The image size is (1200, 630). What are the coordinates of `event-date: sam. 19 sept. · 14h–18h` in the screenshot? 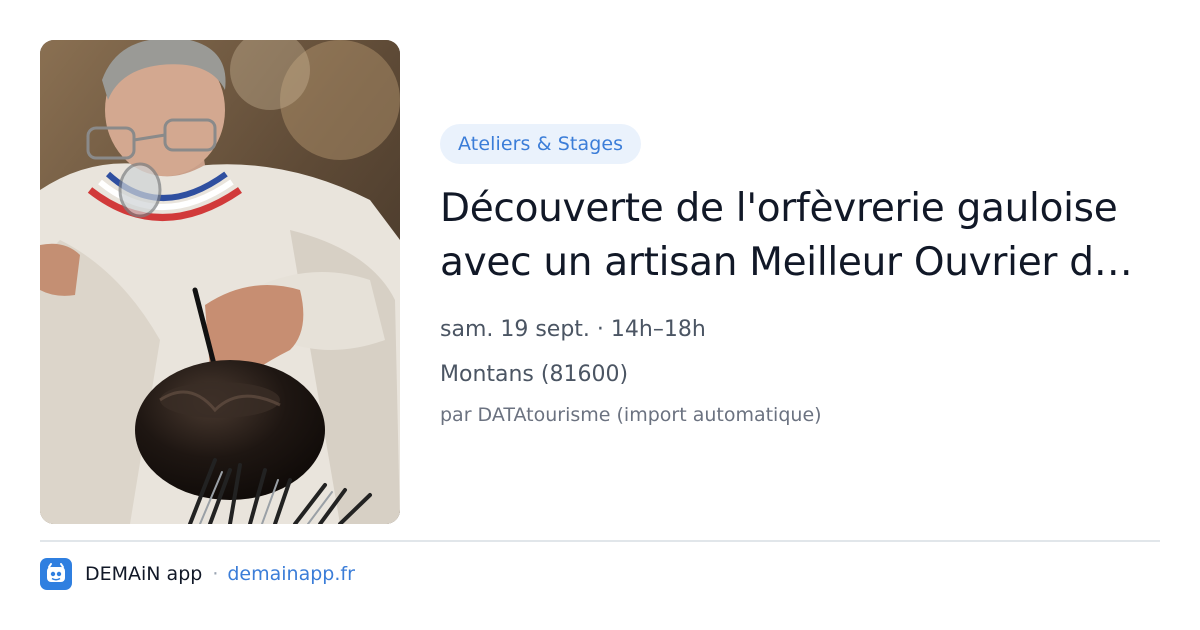 It's located at (573, 329).